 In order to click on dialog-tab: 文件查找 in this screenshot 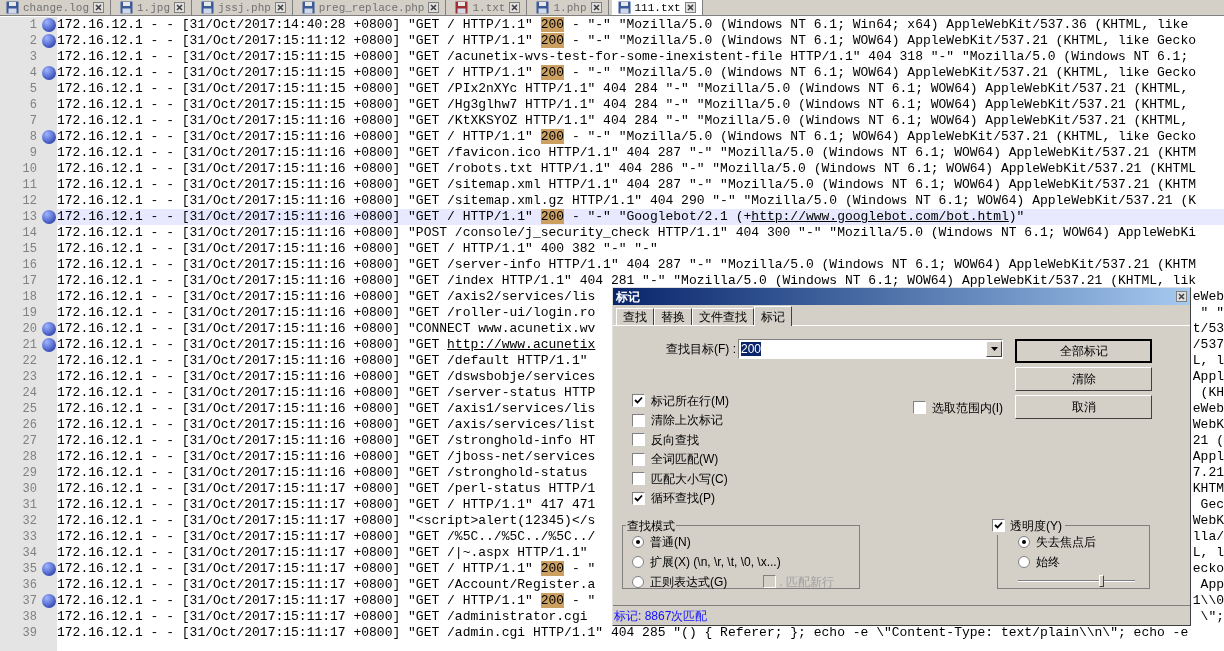, I will do `click(723, 316)`.